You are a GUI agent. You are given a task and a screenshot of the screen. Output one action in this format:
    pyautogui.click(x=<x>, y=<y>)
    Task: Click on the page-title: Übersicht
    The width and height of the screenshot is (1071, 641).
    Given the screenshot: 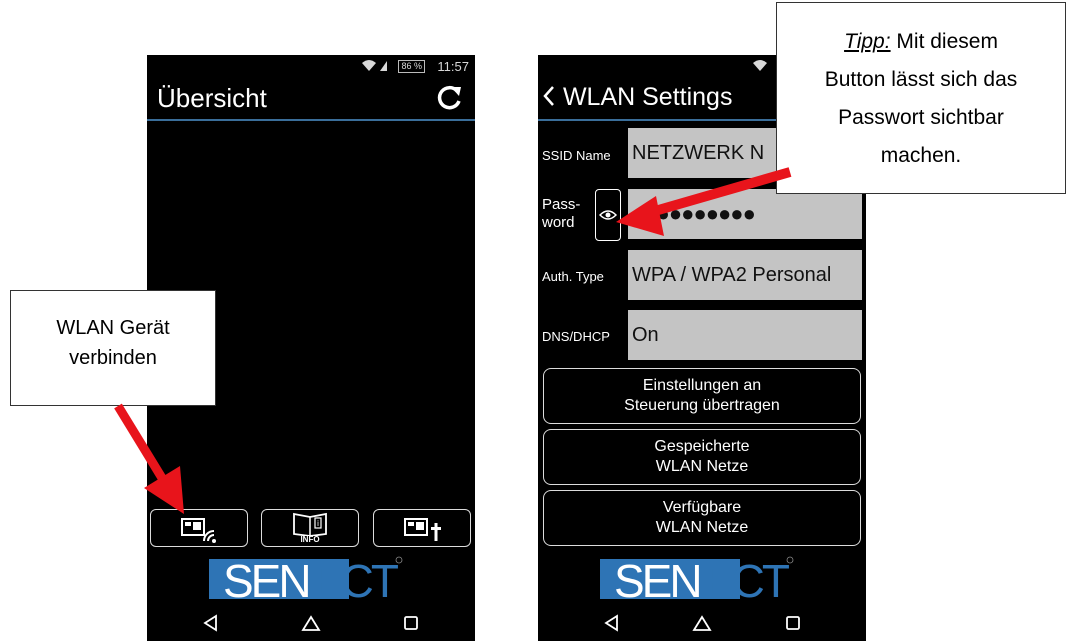 What is the action you would take?
    pyautogui.click(x=212, y=98)
    